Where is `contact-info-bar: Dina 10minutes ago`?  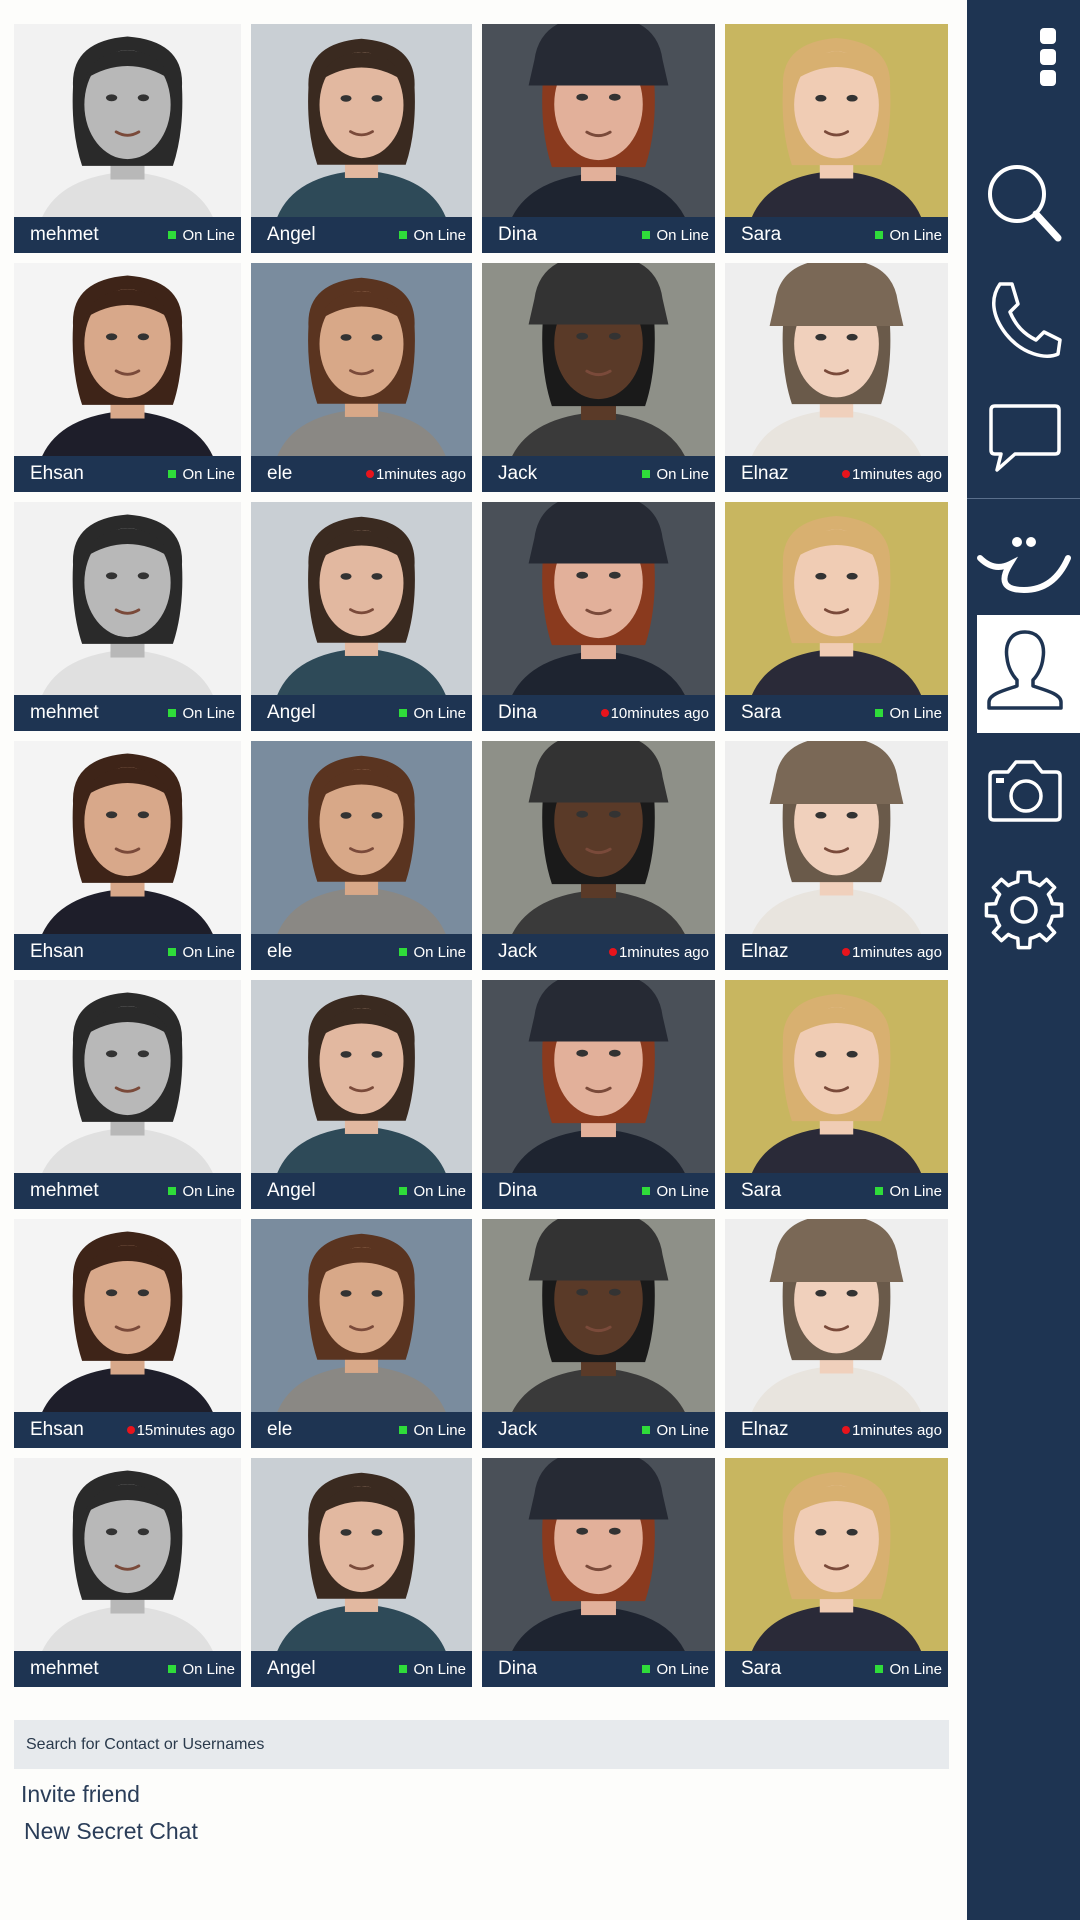
contact-info-bar: Dina 10minutes ago is located at coordinates (598, 713).